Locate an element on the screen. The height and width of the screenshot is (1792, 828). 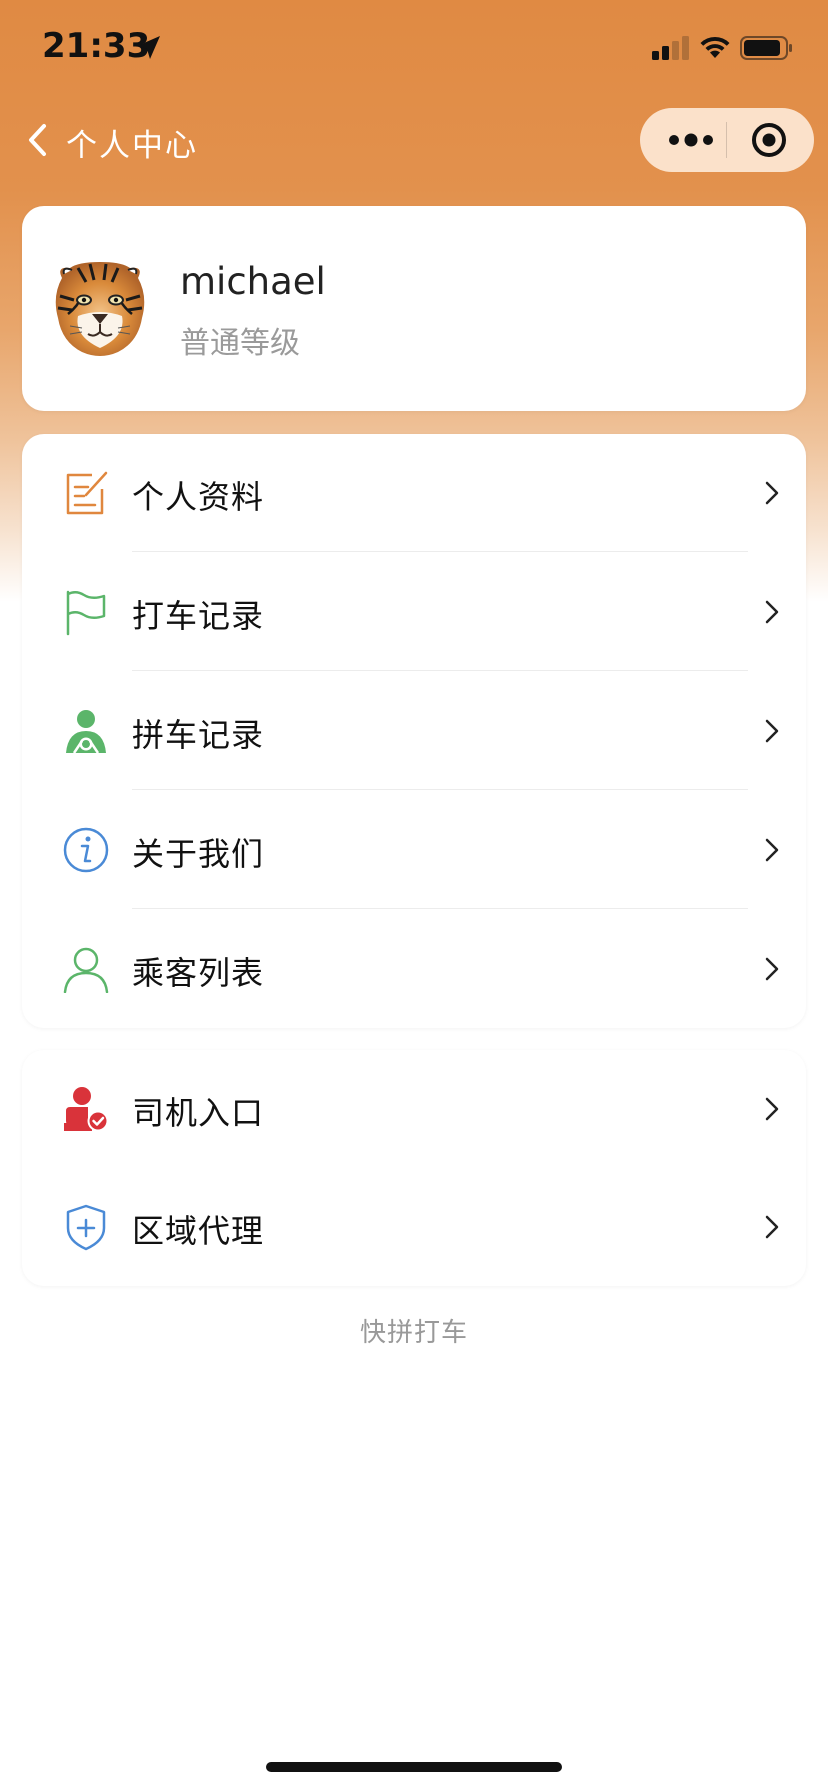
menu-group-secondary: 司机入口 区域代理 is located at coordinates (414, 1168).